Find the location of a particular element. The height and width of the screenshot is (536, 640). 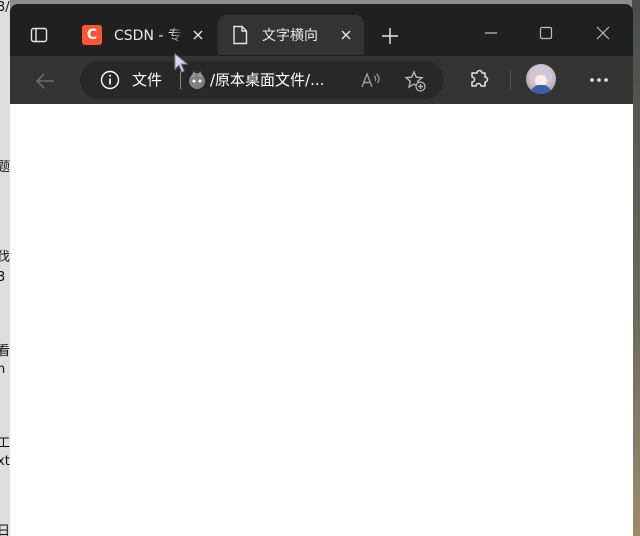

info-icon is located at coordinates (110, 80).